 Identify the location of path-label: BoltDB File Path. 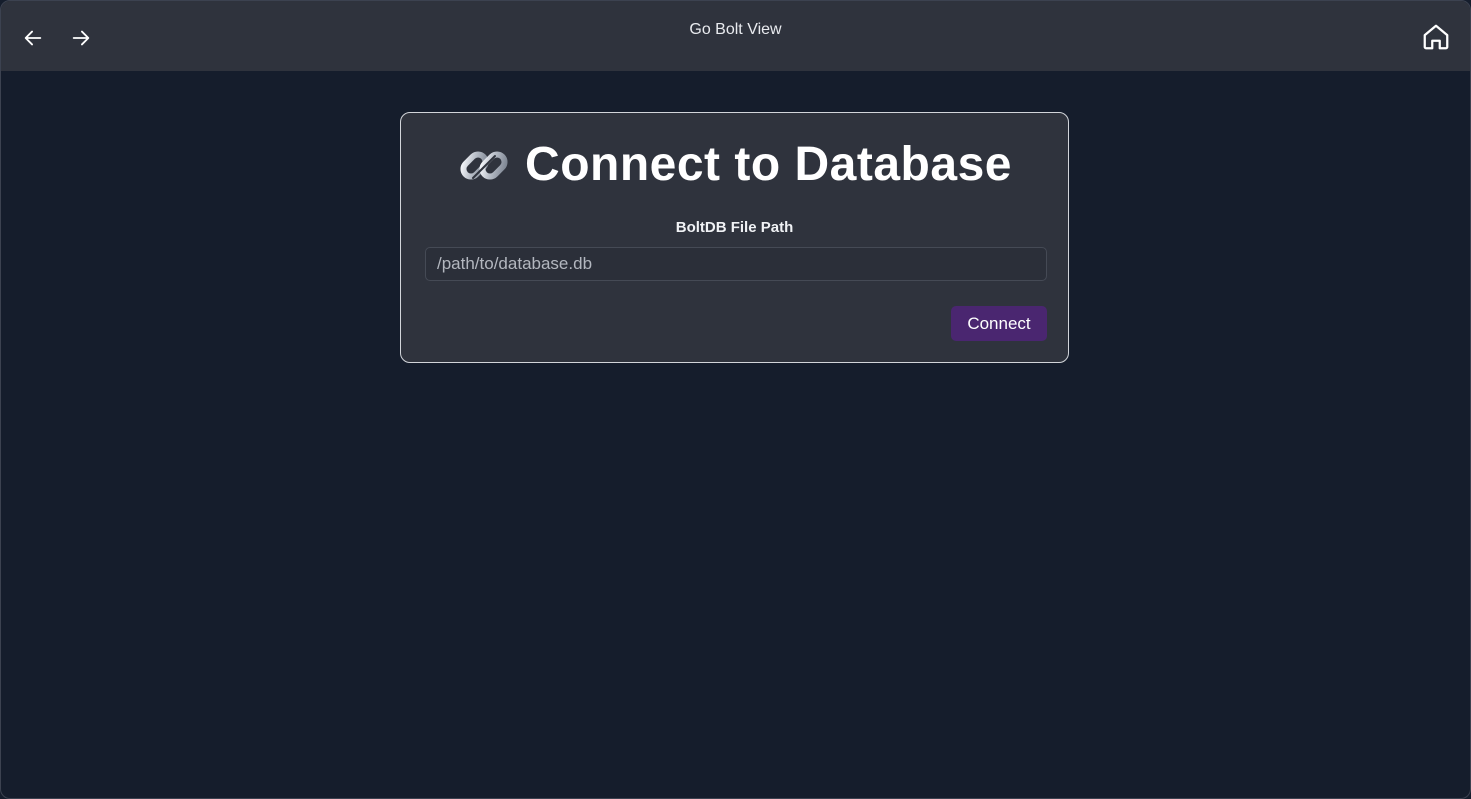
(734, 227).